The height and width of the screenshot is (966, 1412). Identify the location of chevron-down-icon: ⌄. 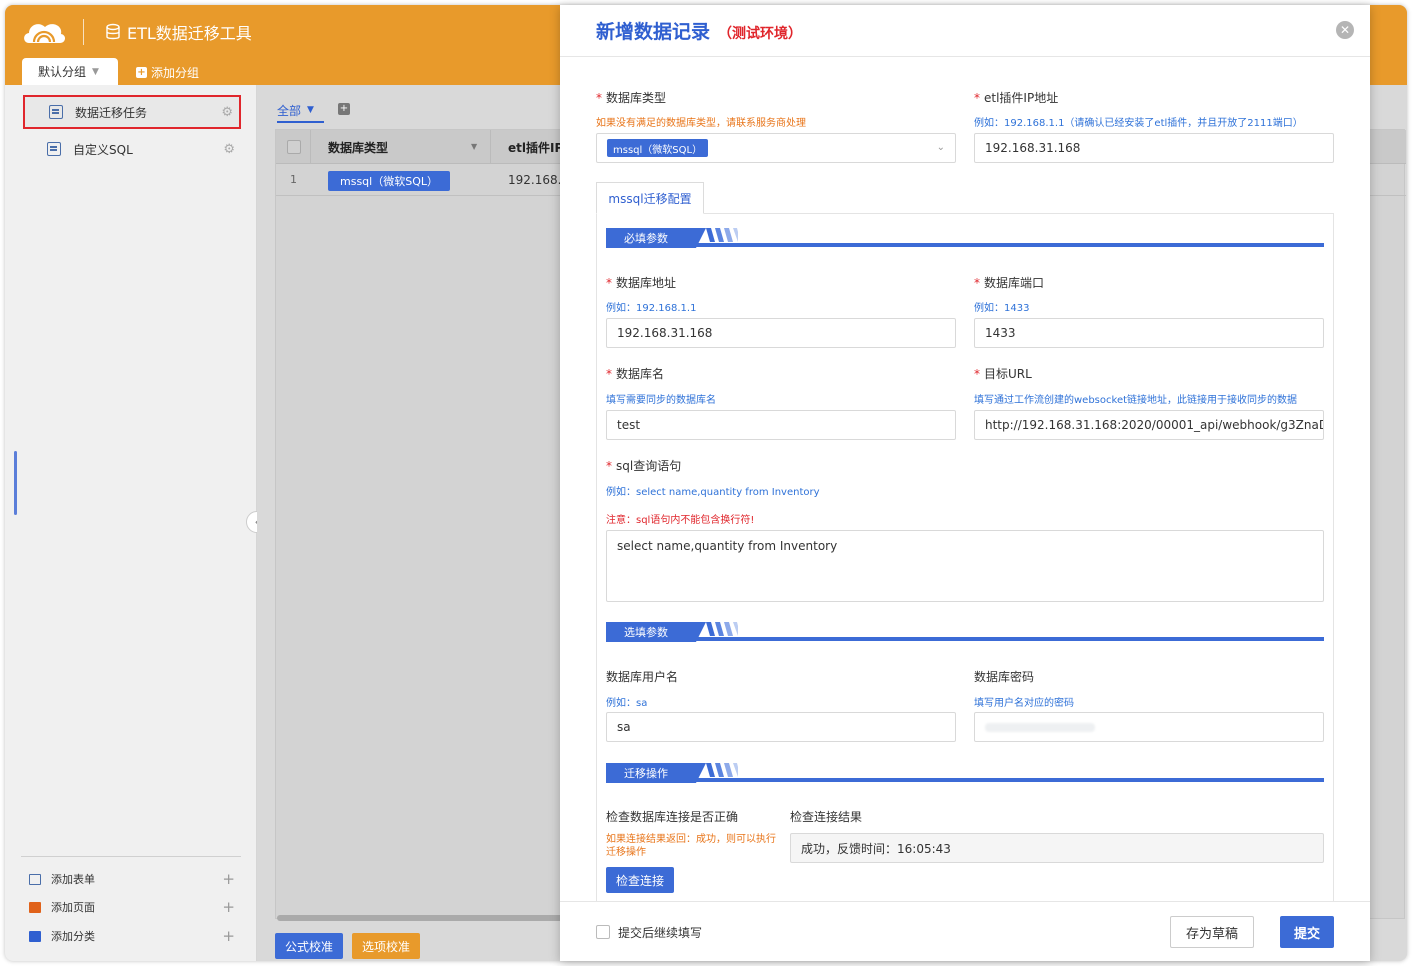
(940, 147).